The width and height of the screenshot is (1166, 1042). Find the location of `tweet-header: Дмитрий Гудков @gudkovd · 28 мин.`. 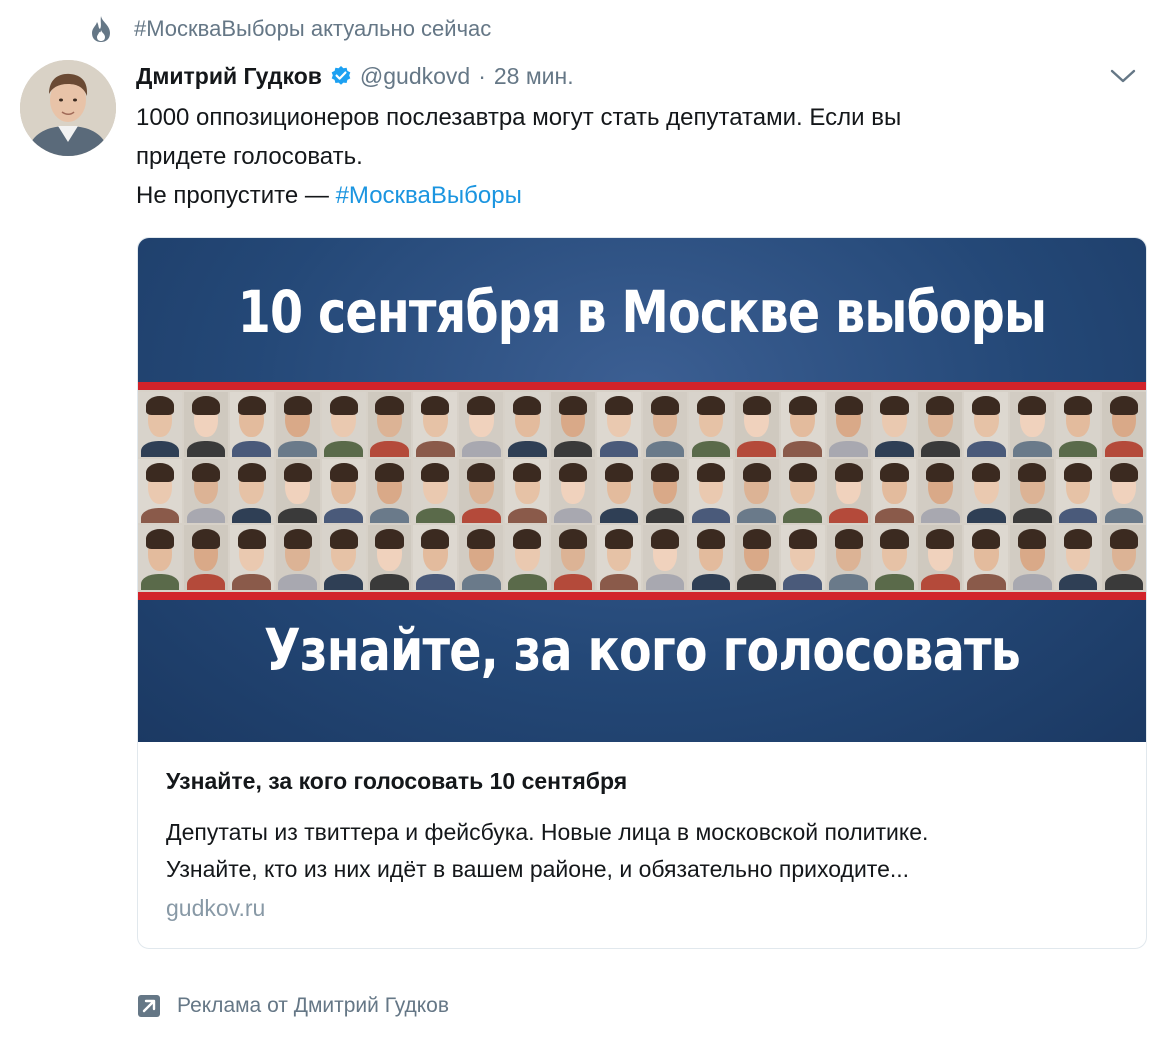

tweet-header: Дмитрий Гудков @gudkovd · 28 мин. is located at coordinates (641, 76).